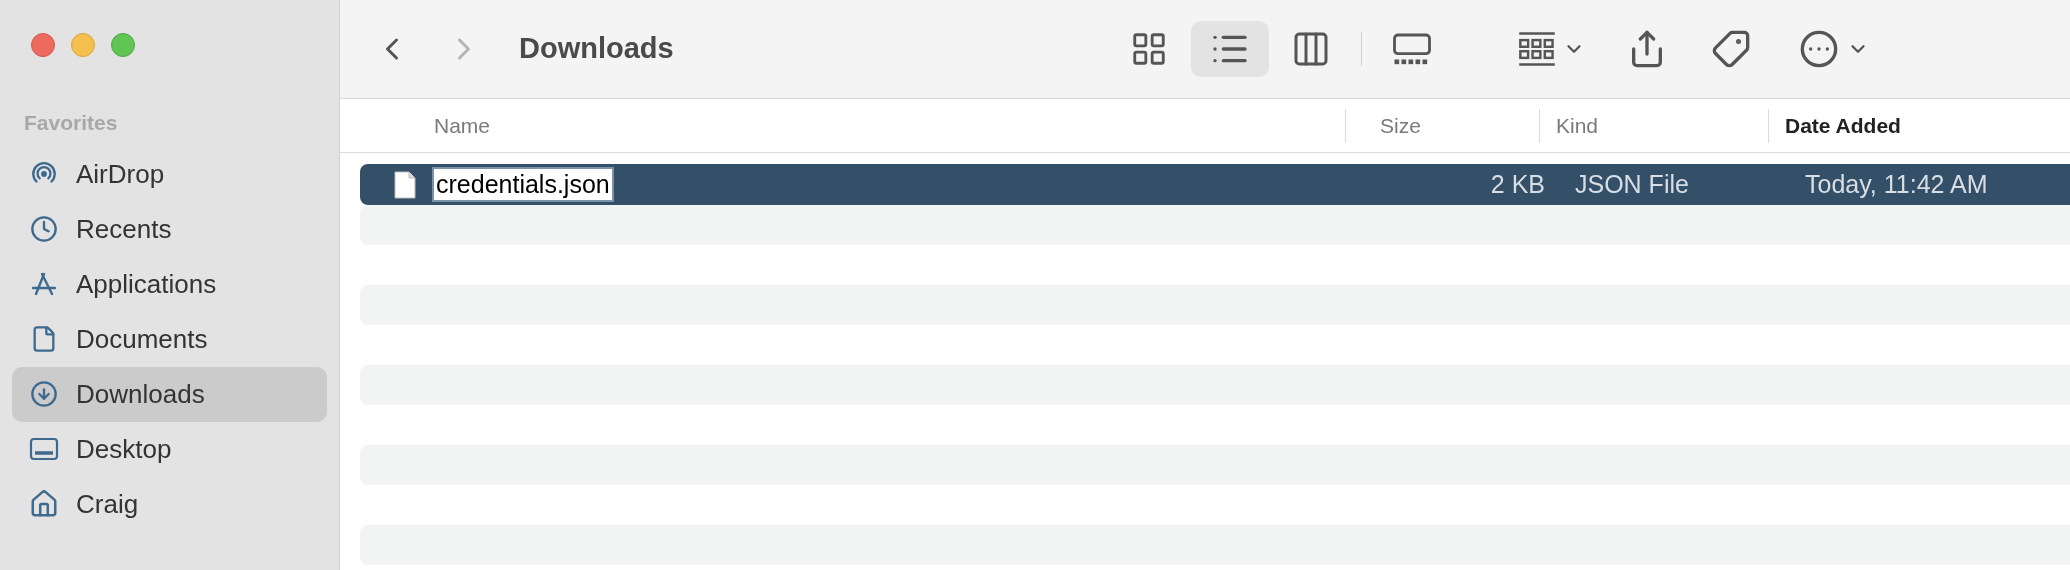  I want to click on file-row: credentials.json 2 KB JSON File Today, 11:42 AM, so click(1215, 184).